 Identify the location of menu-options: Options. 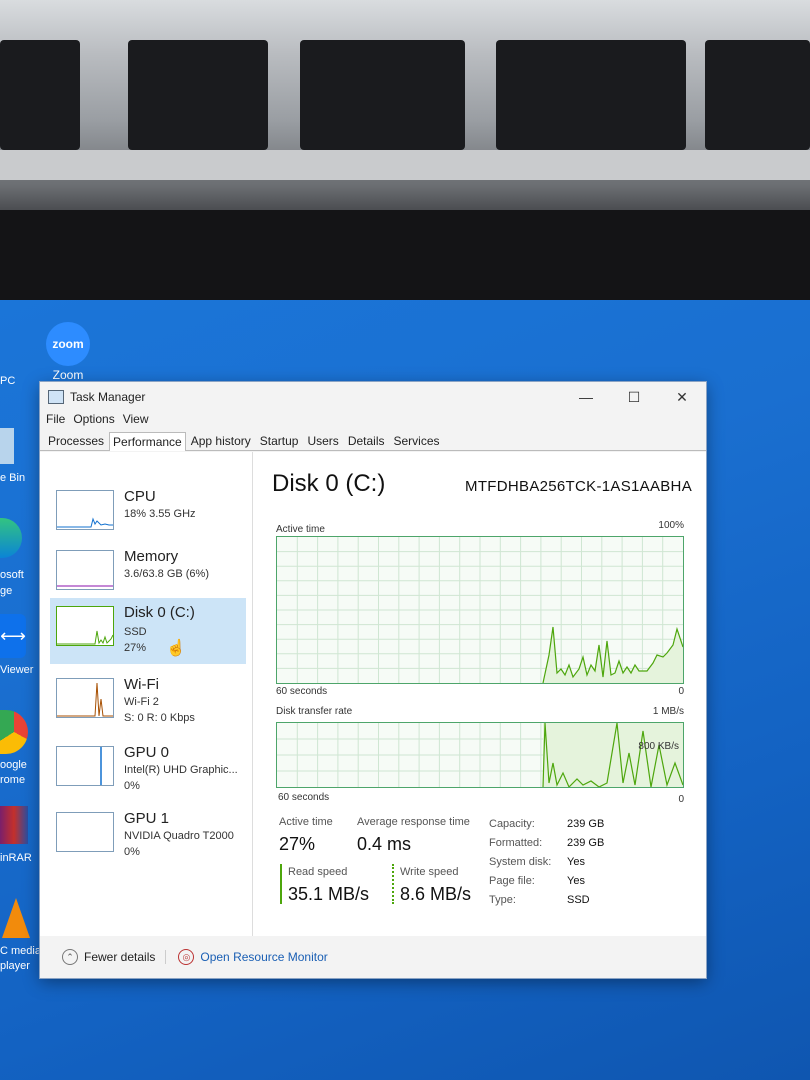
(93, 421).